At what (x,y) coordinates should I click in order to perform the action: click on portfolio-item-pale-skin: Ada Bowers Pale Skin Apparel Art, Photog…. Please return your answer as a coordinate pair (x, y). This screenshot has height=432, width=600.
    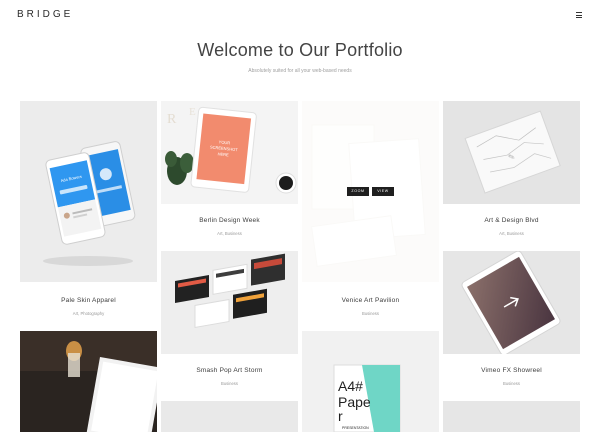
    Looking at the image, I should click on (88, 215).